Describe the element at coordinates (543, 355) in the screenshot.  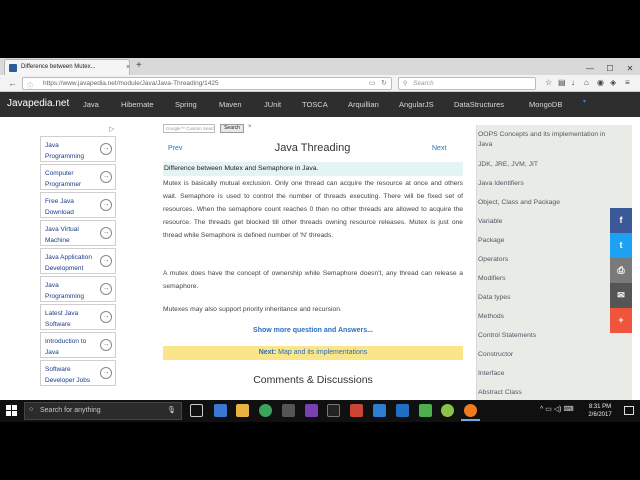
I see `sidebar-item: Constructor` at that location.